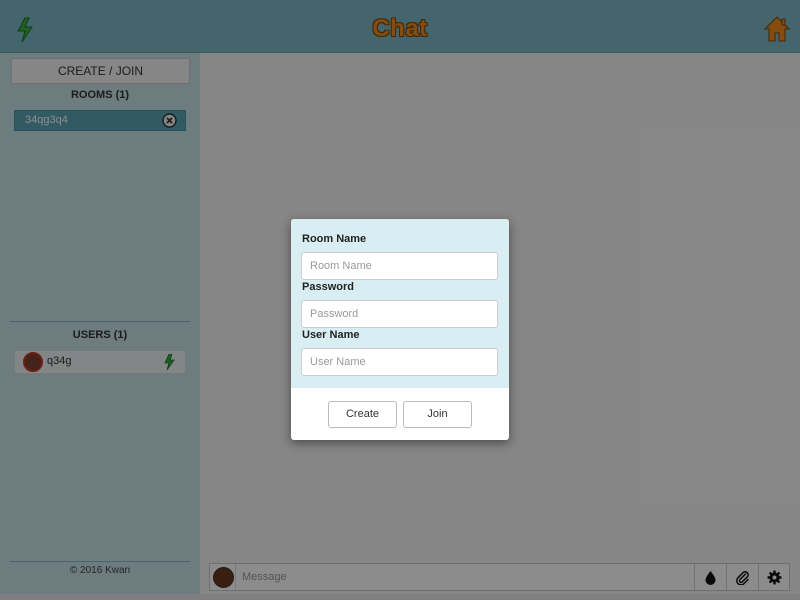 Image resolution: width=800 pixels, height=600 pixels. I want to click on user-name-label: User Name, so click(331, 335).